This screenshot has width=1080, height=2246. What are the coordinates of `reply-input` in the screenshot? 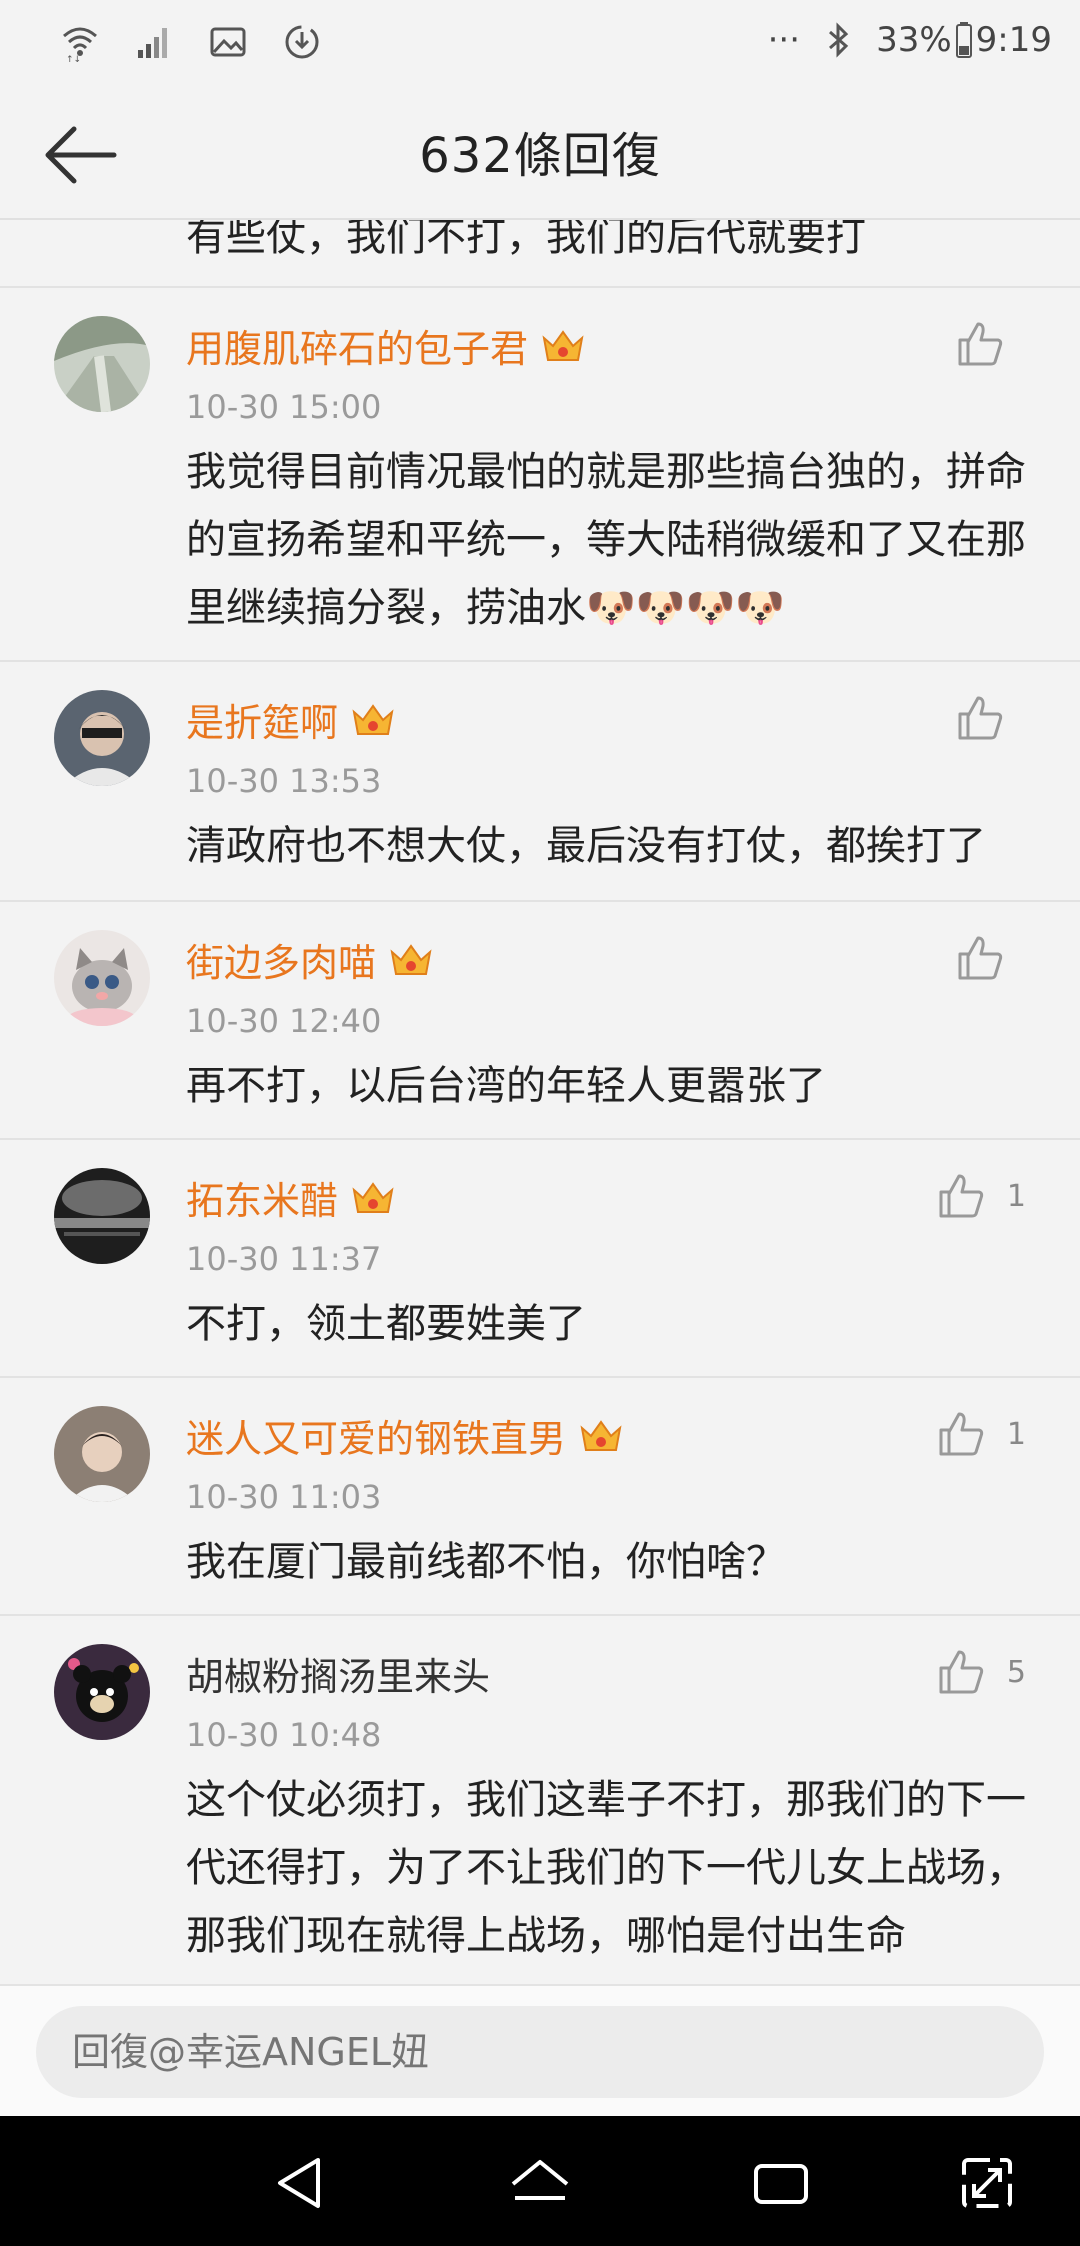 It's located at (540, 2052).